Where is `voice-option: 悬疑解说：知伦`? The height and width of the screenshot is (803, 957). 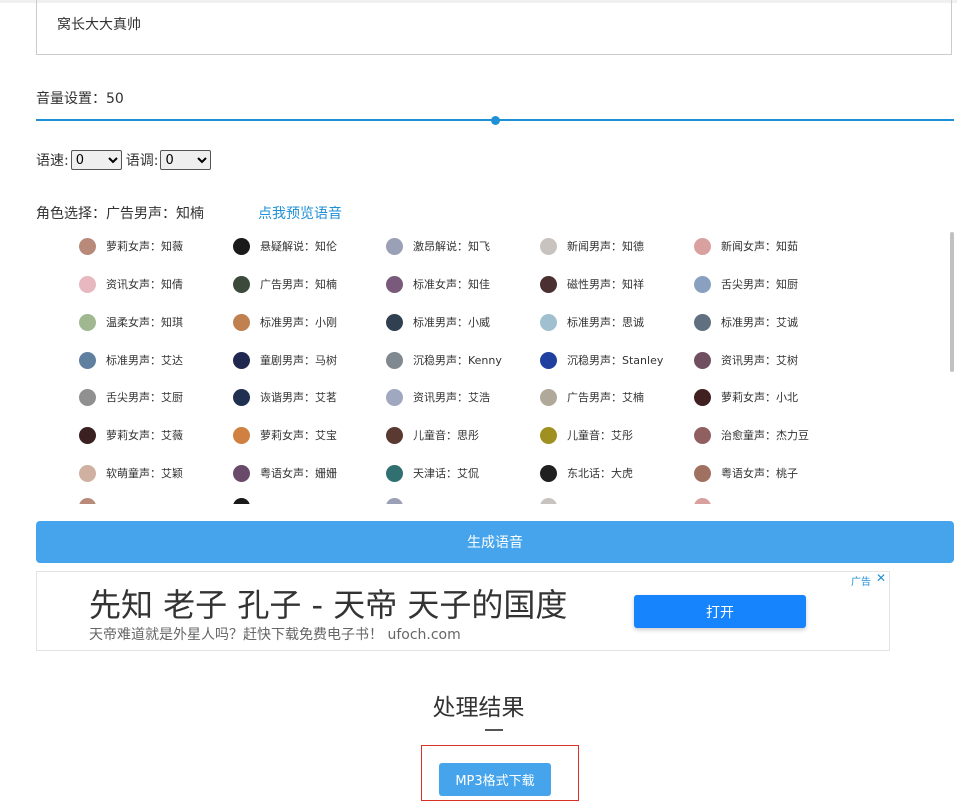
voice-option: 悬疑解说：知伦 is located at coordinates (285, 246).